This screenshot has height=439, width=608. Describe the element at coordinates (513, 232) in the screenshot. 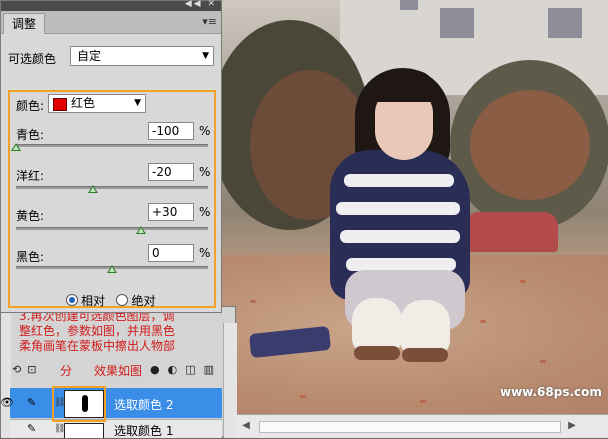

I see `red-car` at that location.